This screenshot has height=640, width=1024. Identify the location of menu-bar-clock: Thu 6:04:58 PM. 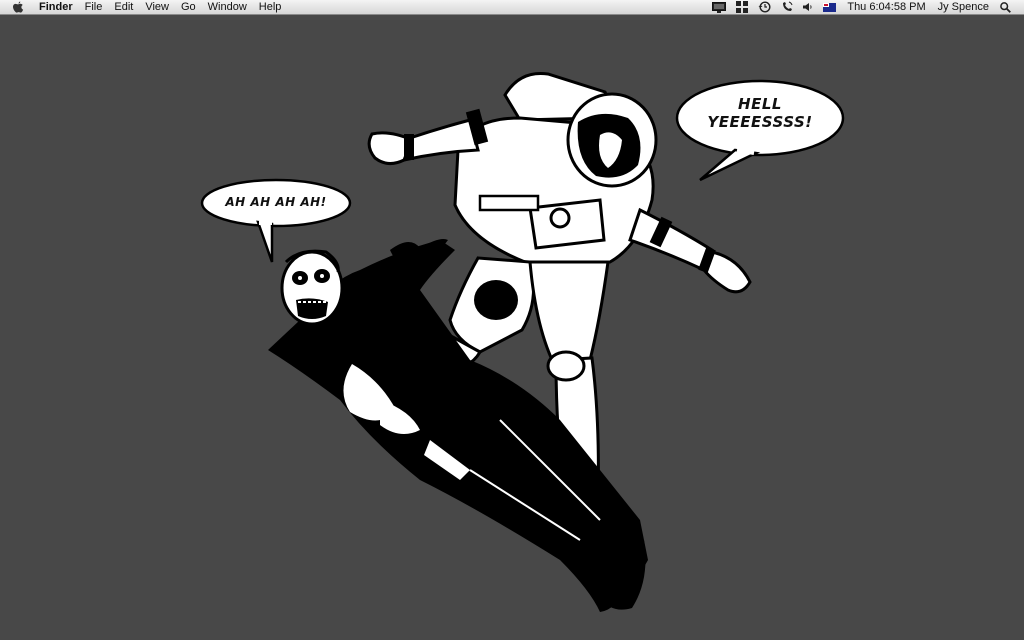
(886, 7).